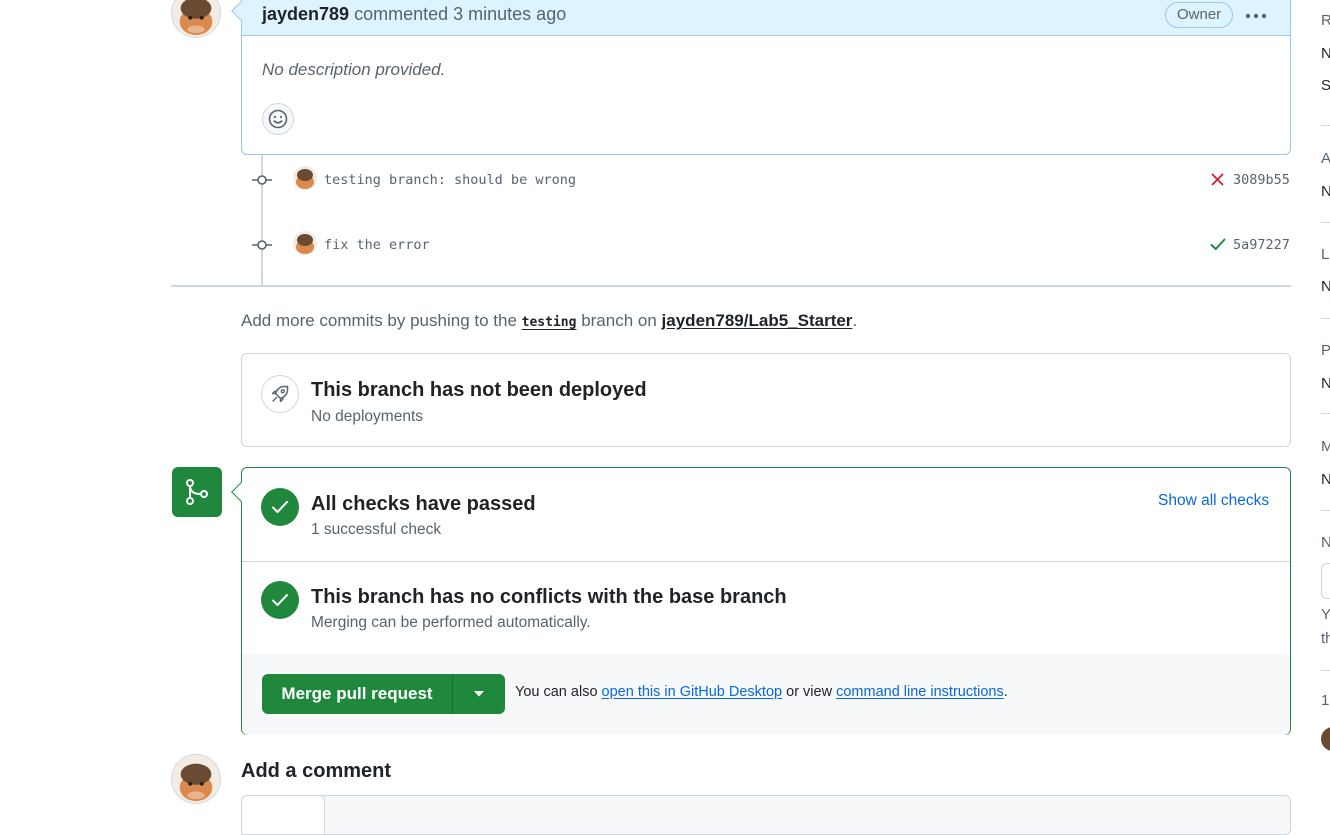 This screenshot has width=1330, height=835. I want to click on comment-editor, so click(766, 815).